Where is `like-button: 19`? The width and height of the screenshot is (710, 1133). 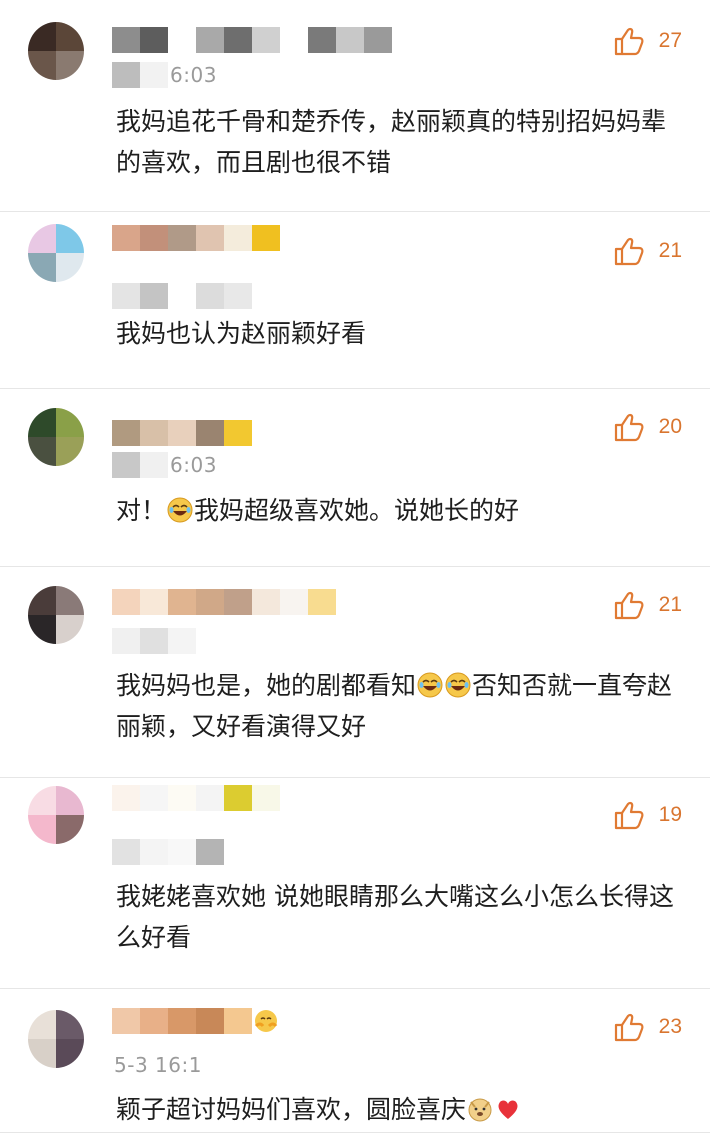 like-button: 19 is located at coordinates (647, 815).